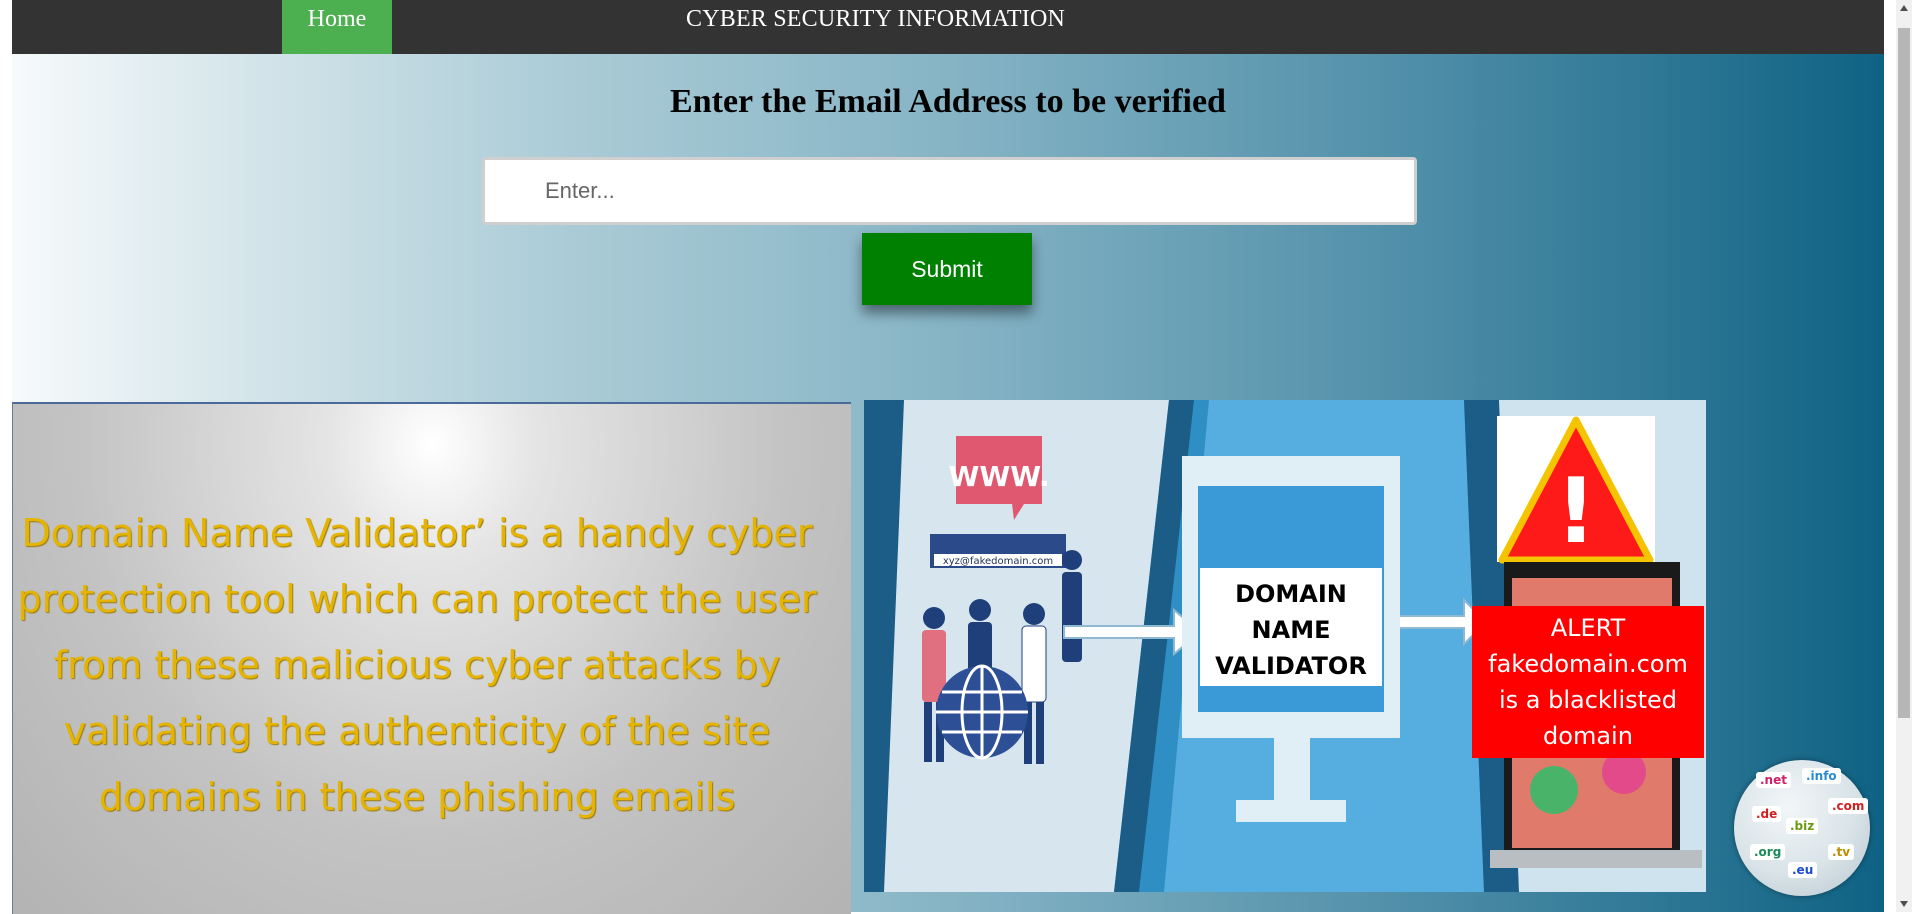 This screenshot has height=914, width=1912. Describe the element at coordinates (1803, 870) in the screenshot. I see `tld-label: .eu` at that location.